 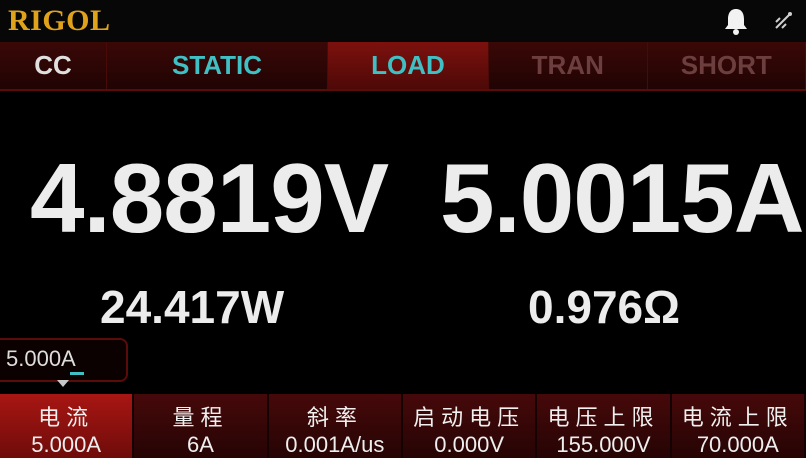 I want to click on softkey-current: 电流 5.000A, so click(x=67, y=426).